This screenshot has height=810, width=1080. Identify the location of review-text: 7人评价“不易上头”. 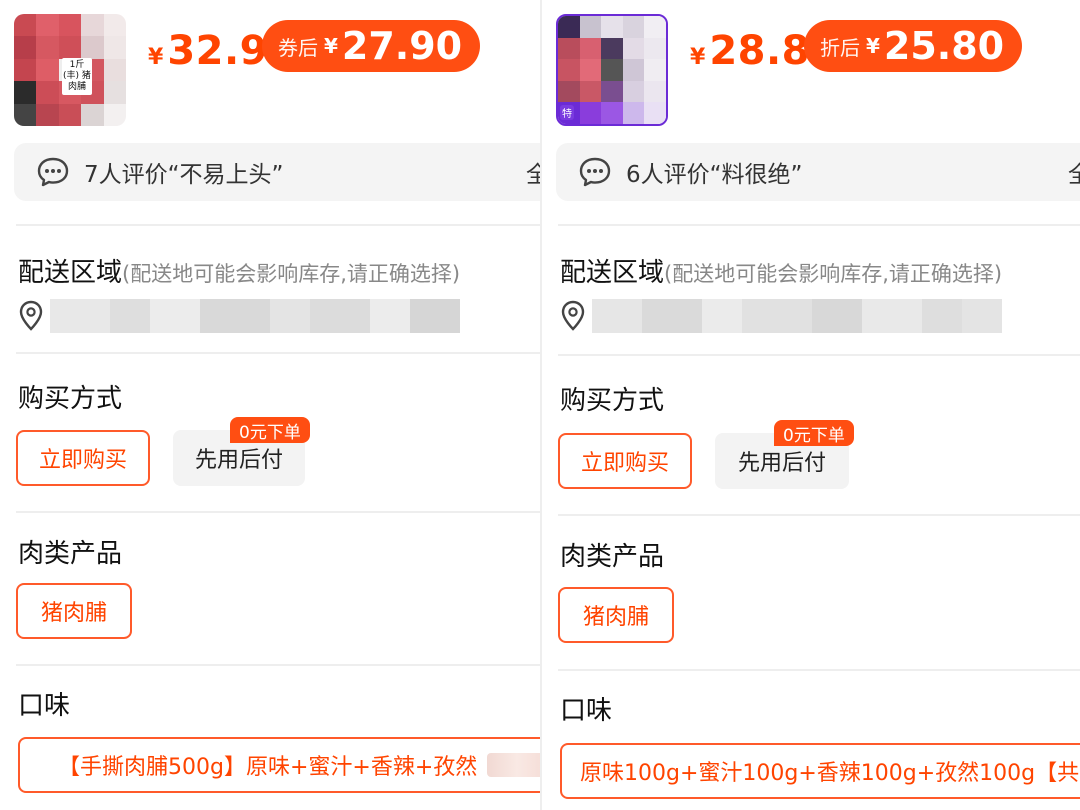
(184, 175).